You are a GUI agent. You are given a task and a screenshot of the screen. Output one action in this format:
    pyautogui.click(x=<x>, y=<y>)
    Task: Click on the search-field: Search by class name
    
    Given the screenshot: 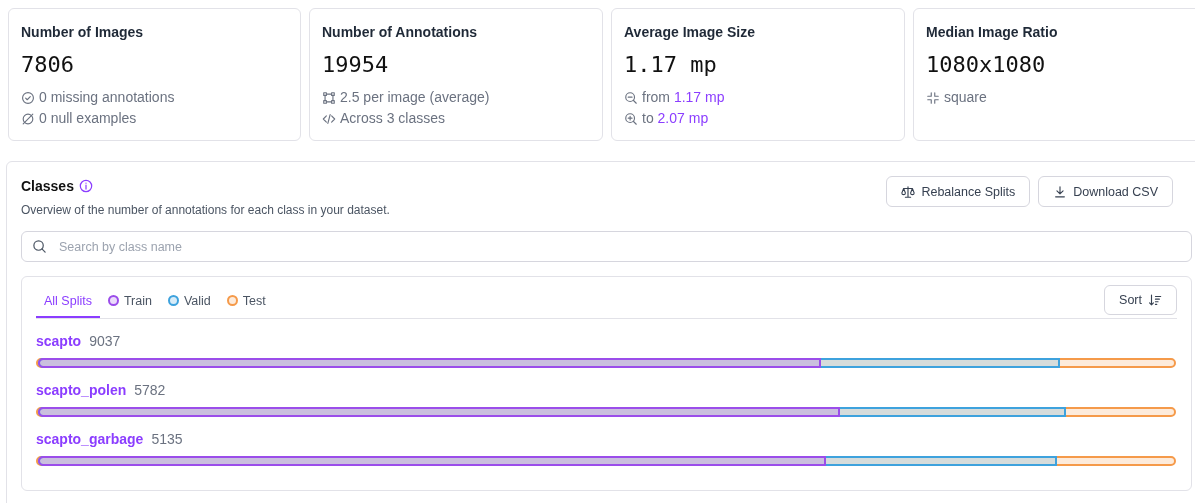 What is the action you would take?
    pyautogui.click(x=606, y=246)
    